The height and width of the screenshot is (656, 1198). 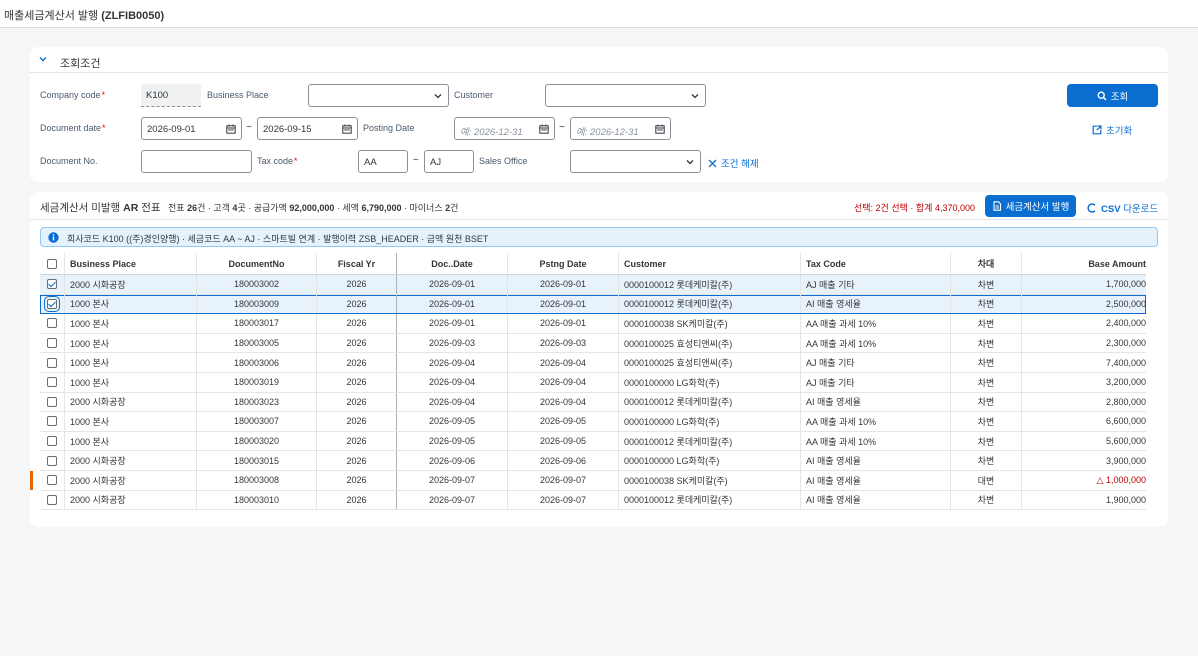 I want to click on stat-unit: ·, so click(x=405, y=208).